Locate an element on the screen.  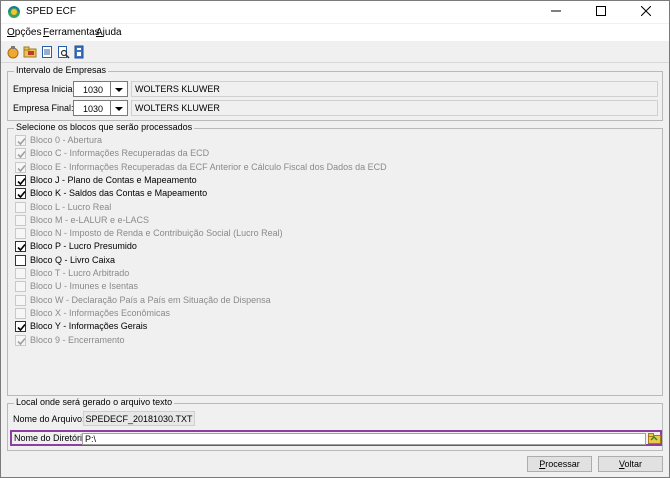
bloco-label: Bloco M - e-LALUR e e-LACS is located at coordinates (90, 219).